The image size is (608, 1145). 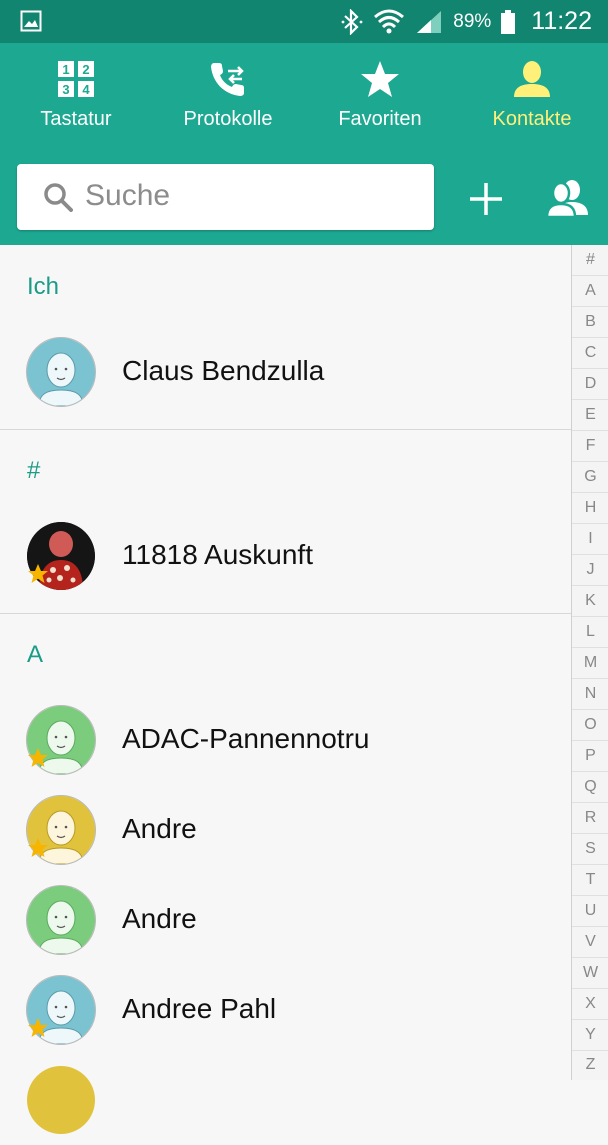 What do you see at coordinates (250, 196) in the screenshot?
I see `search-input` at bounding box center [250, 196].